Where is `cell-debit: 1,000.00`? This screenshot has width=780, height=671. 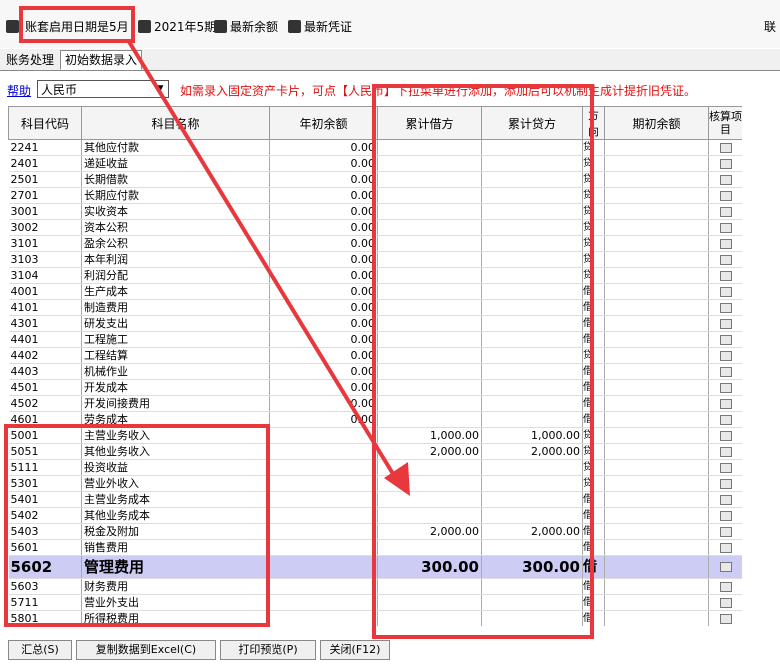 cell-debit: 1,000.00 is located at coordinates (429, 435).